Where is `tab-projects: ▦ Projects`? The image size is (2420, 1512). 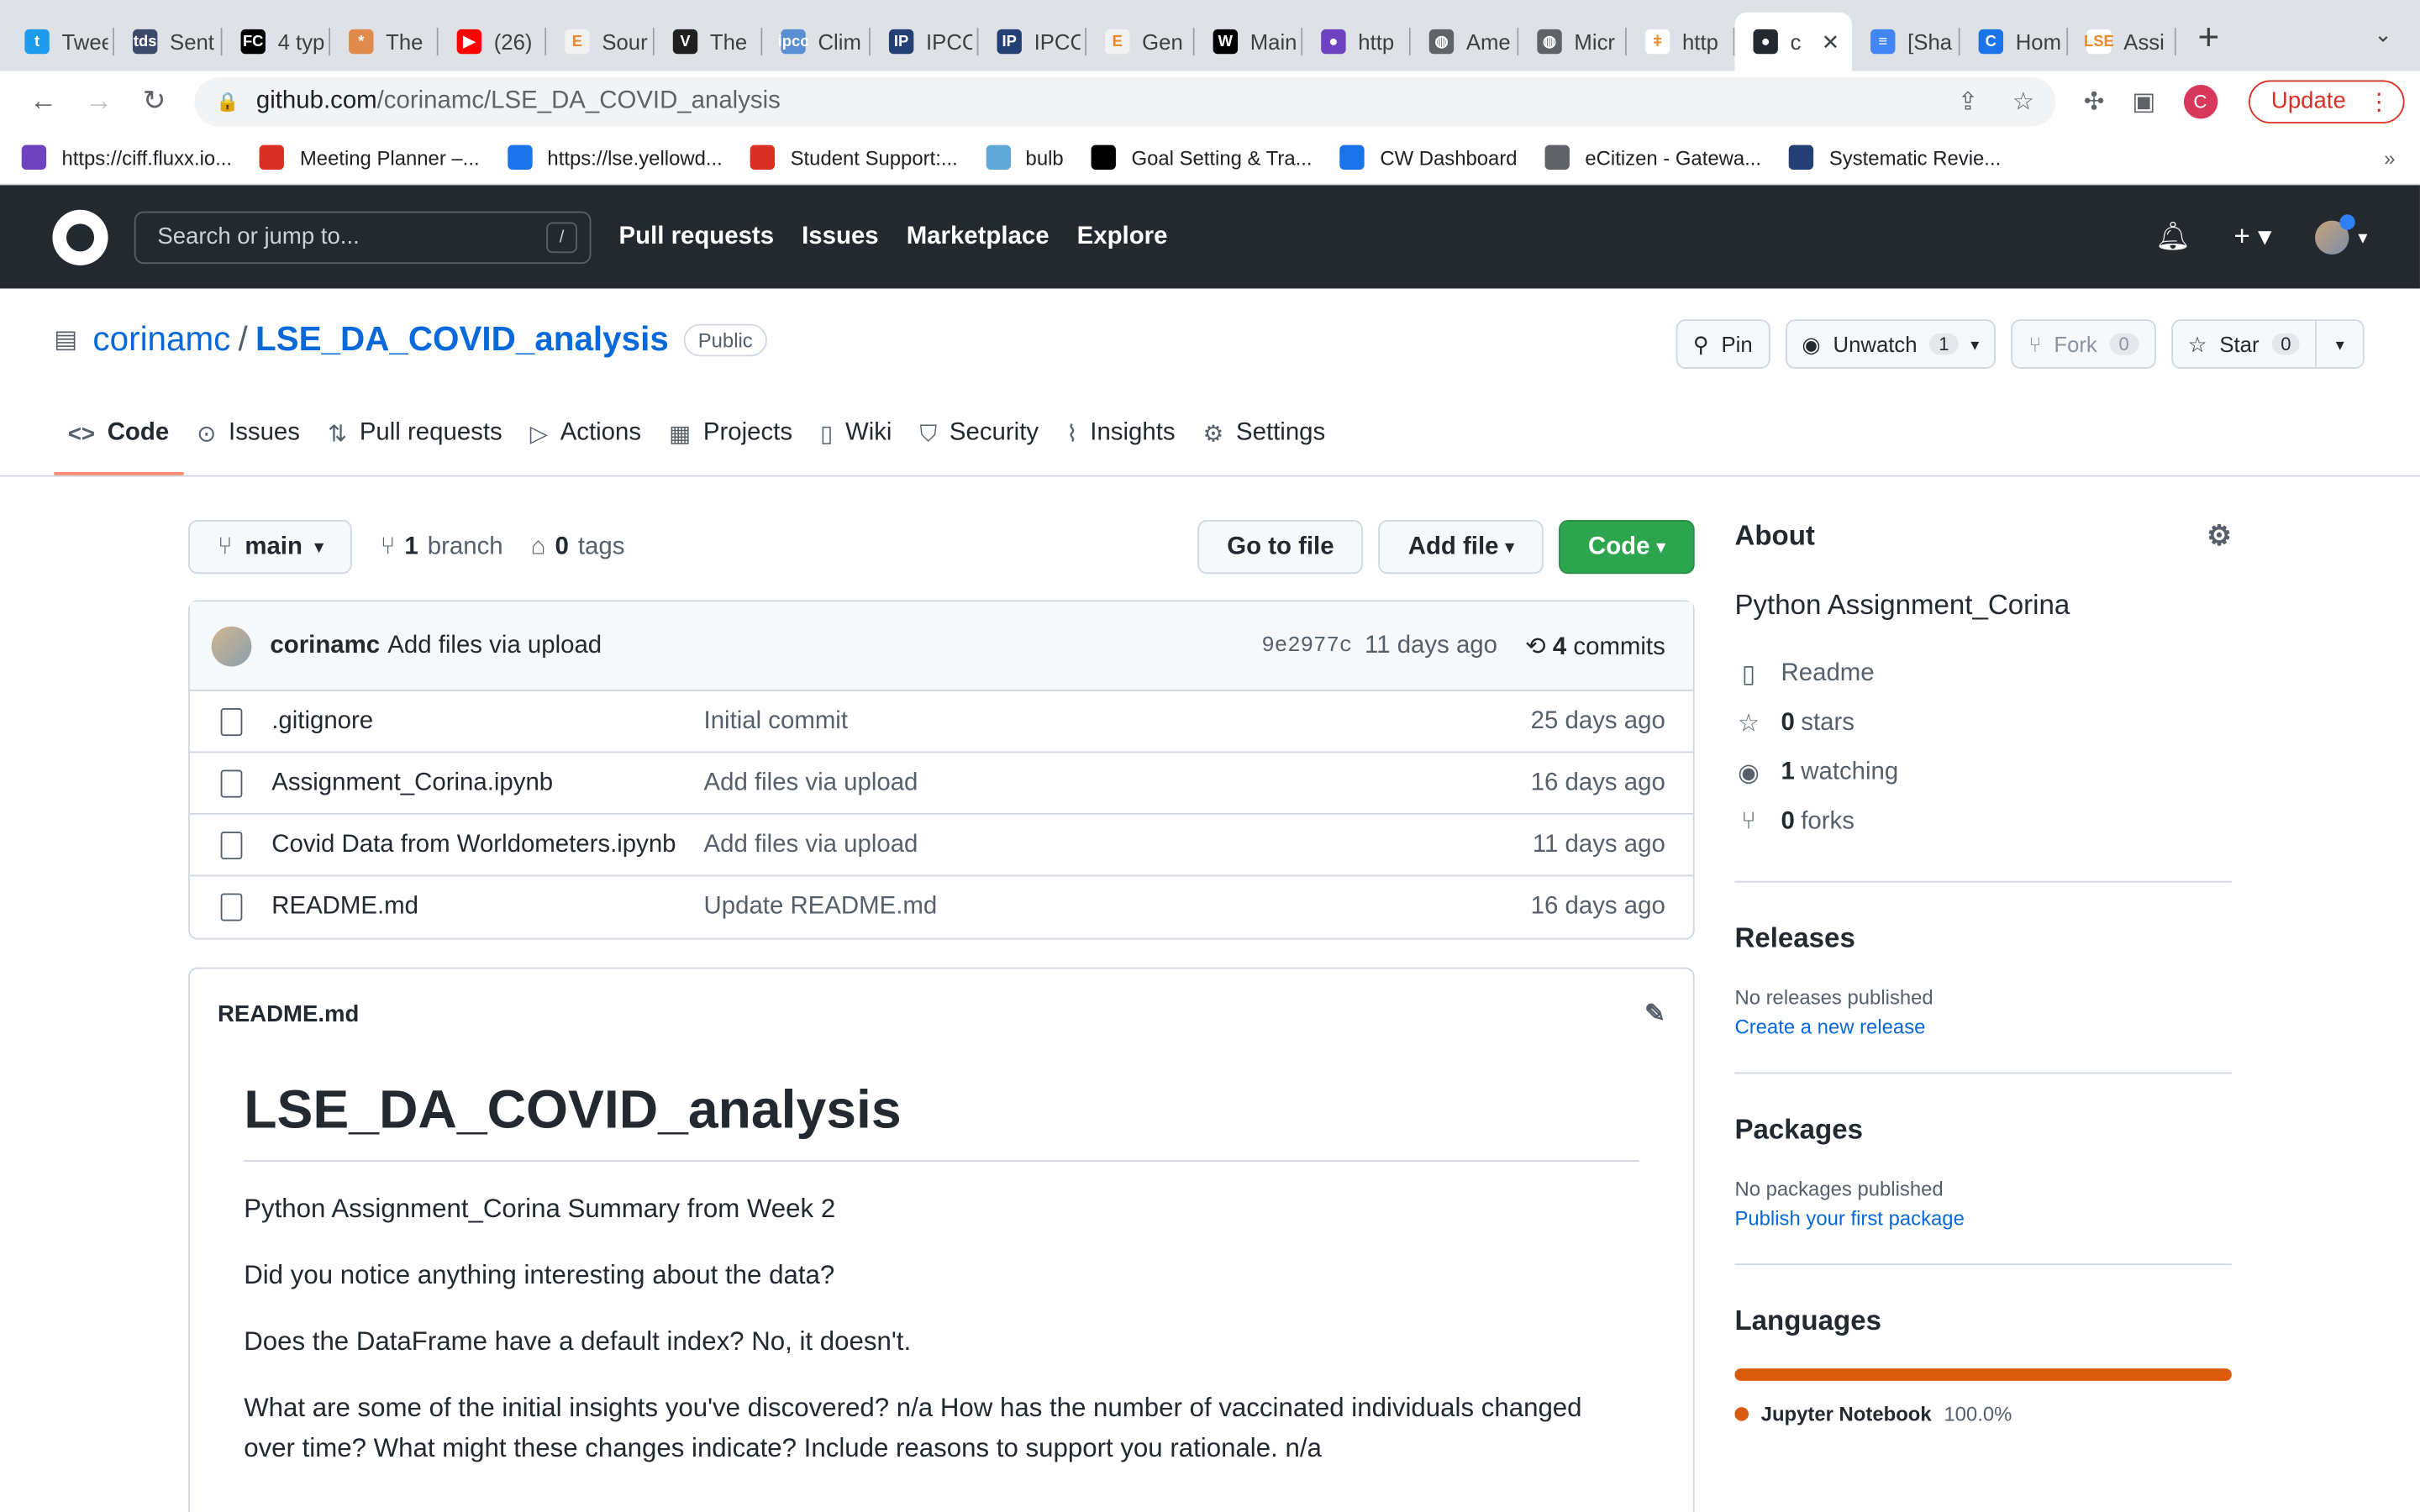
tab-projects: ▦ Projects is located at coordinates (731, 447).